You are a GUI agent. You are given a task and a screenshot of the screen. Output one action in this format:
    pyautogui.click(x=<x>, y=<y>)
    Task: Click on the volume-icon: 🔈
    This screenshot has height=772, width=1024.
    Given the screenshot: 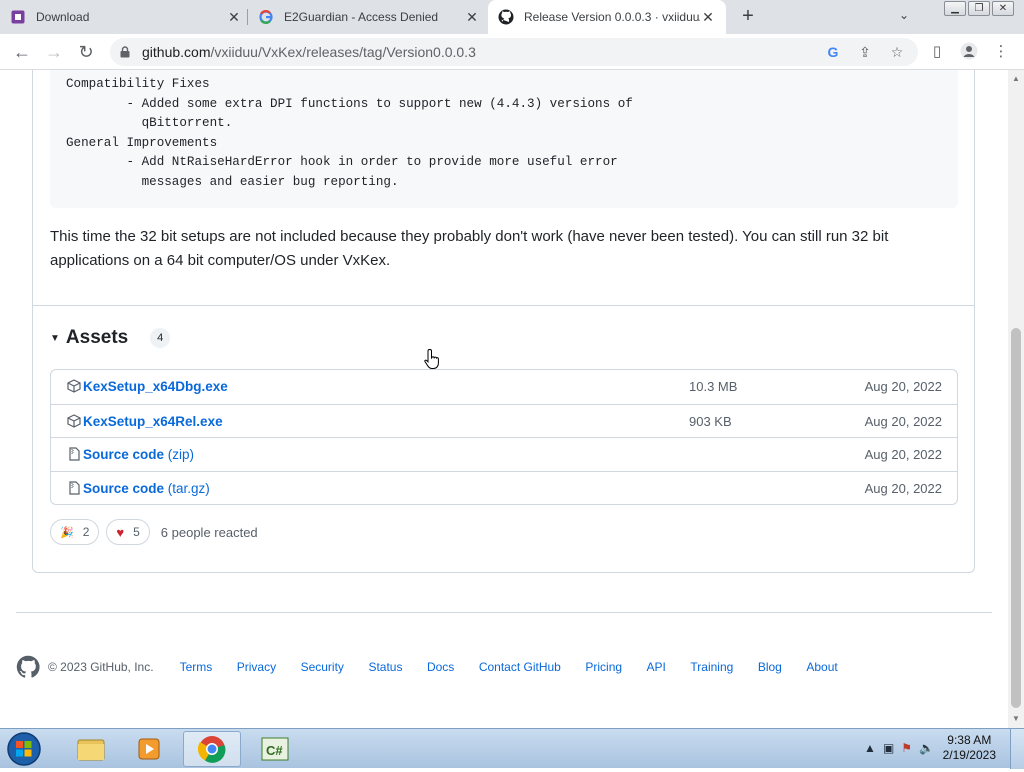 What is the action you would take?
    pyautogui.click(x=926, y=748)
    